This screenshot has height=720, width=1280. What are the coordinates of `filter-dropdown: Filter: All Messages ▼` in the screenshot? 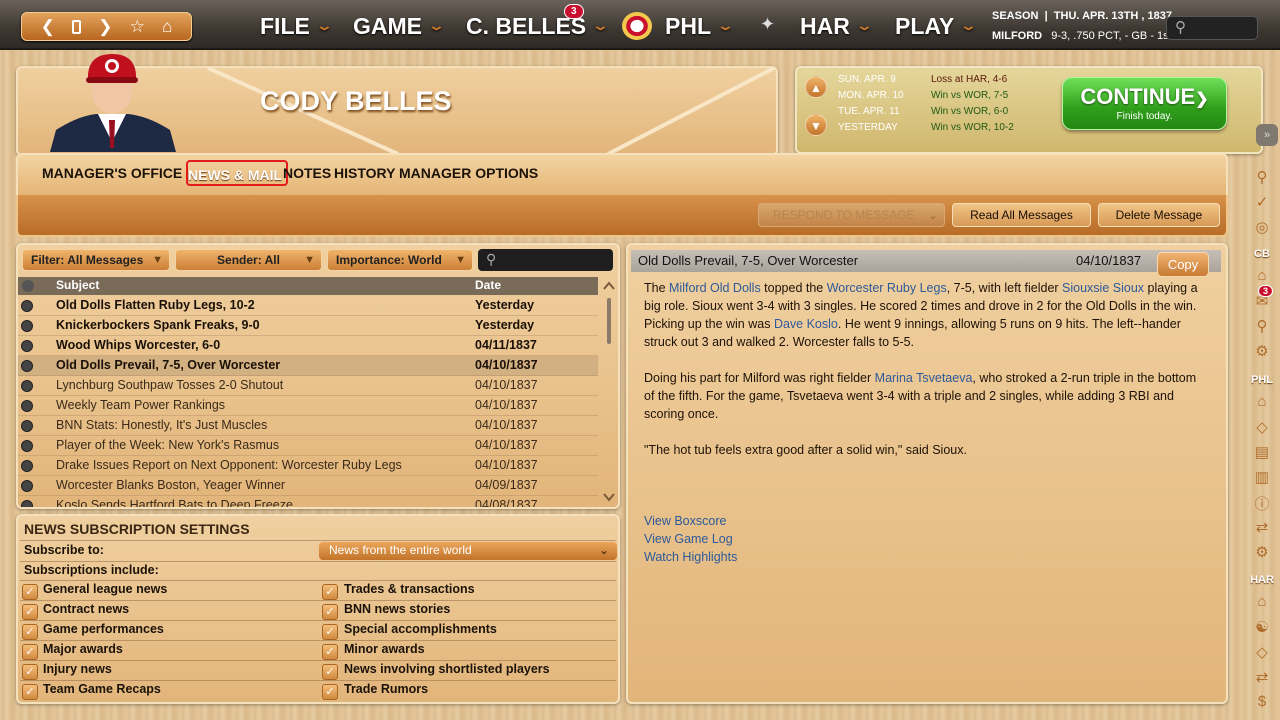 It's located at (96, 260).